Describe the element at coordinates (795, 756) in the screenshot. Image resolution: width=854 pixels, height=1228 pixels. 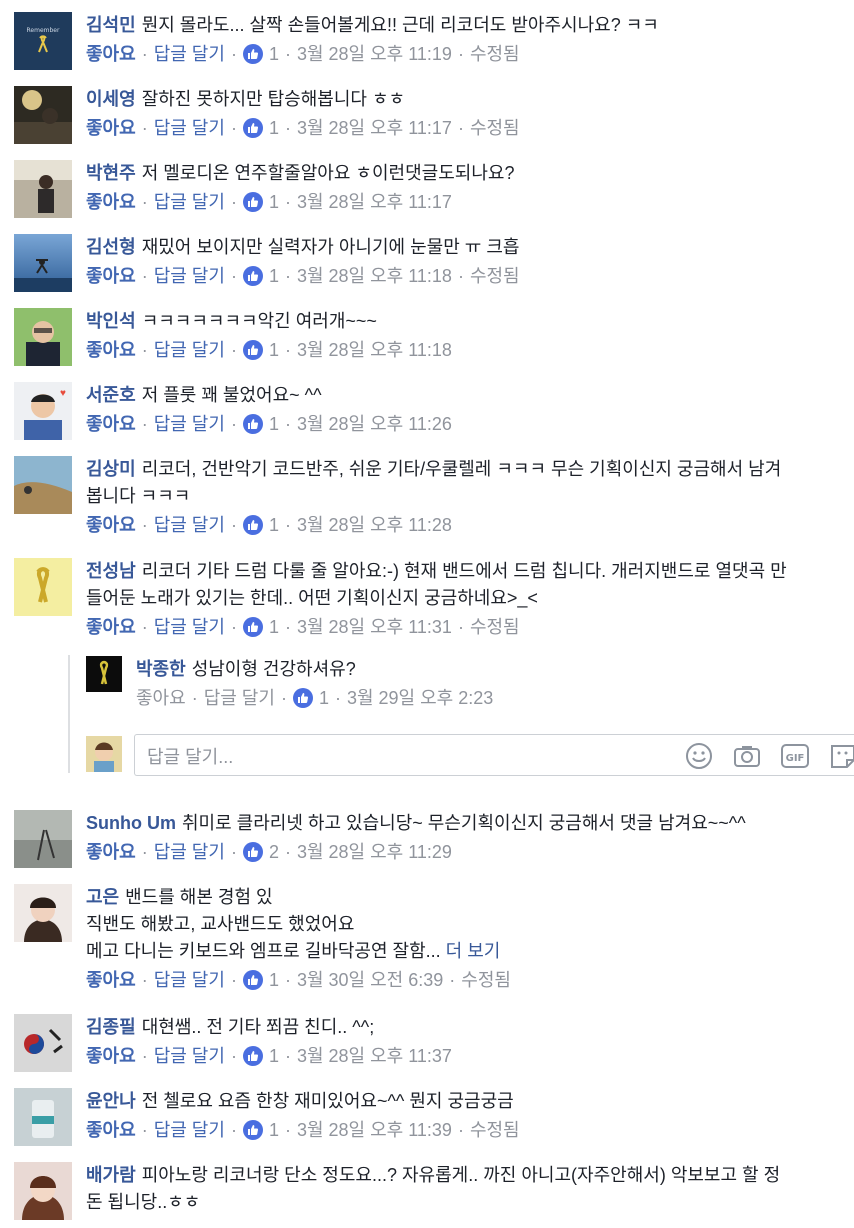
I see `gif-icon: GIF` at that location.